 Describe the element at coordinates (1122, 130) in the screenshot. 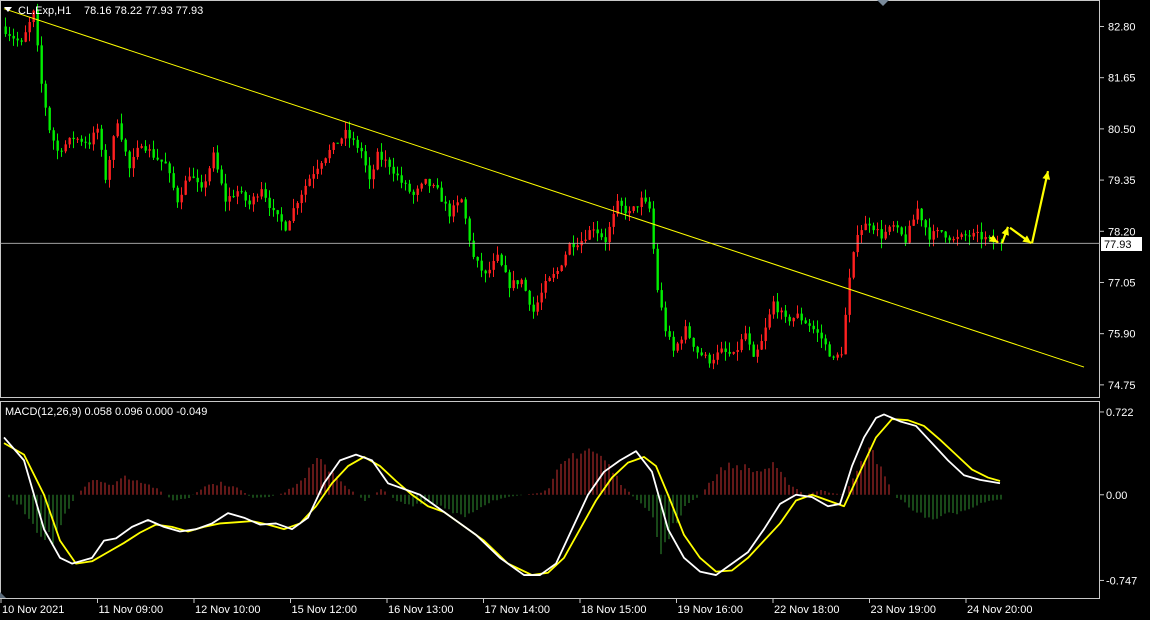

I see `price-tick-label: 80.50` at that location.